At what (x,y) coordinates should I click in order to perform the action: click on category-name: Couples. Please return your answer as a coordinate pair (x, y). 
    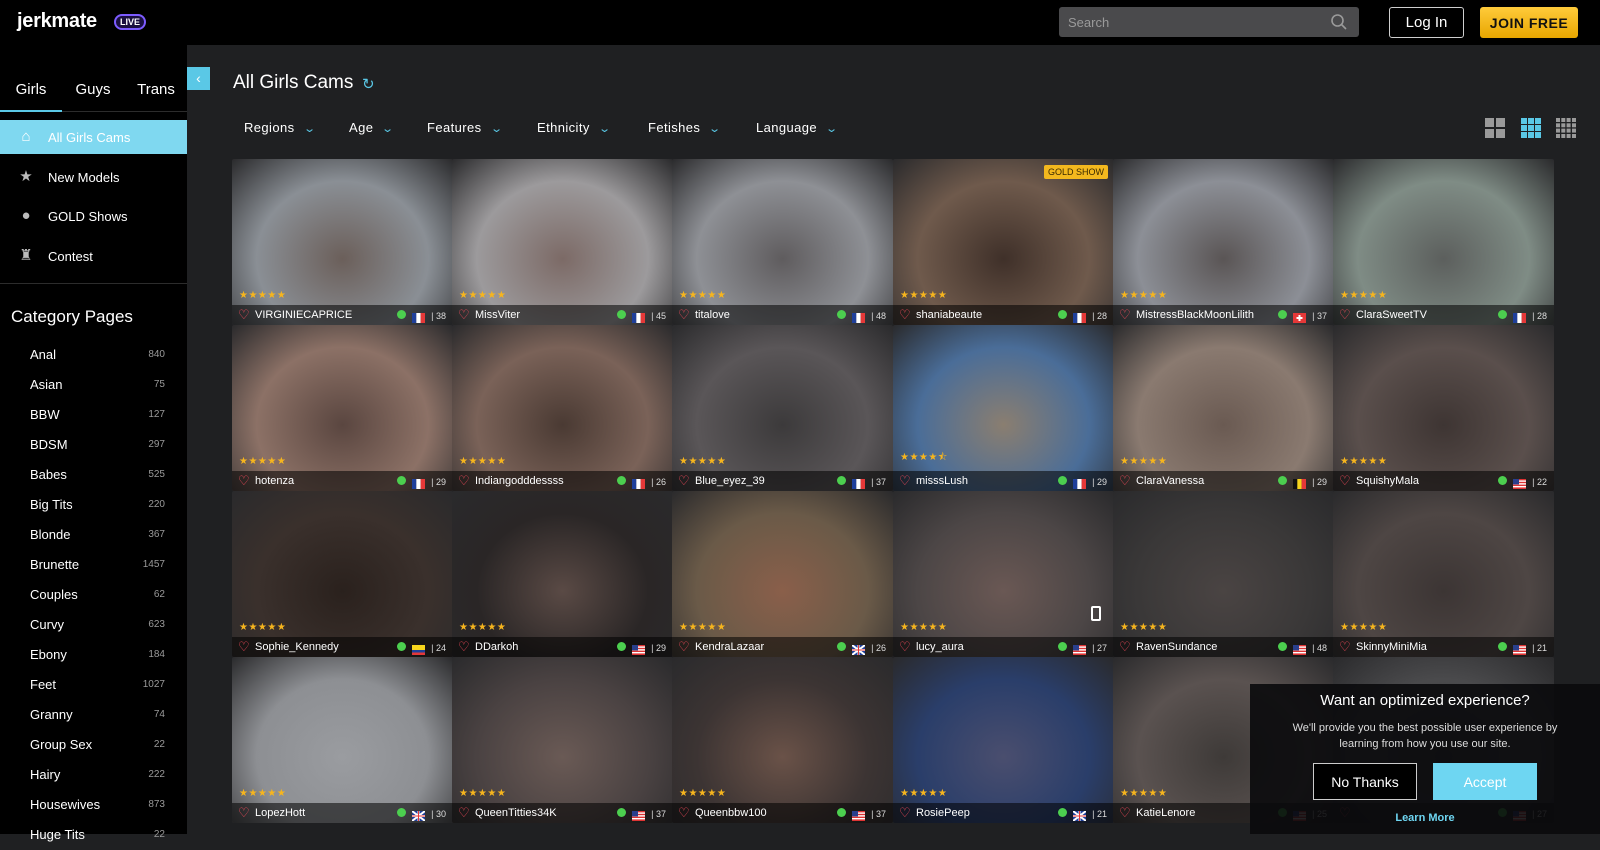
    Looking at the image, I should click on (54, 594).